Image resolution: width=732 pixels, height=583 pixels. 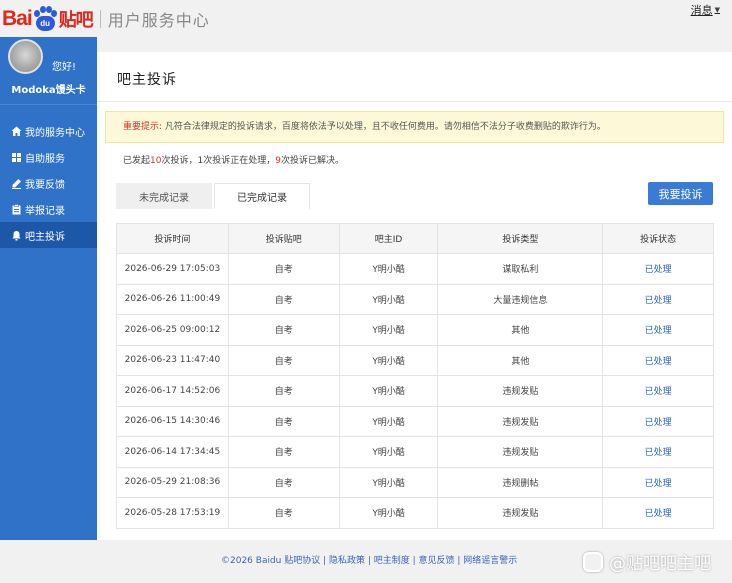 What do you see at coordinates (16, 209) in the screenshot?
I see `clipboard-icon` at bounding box center [16, 209].